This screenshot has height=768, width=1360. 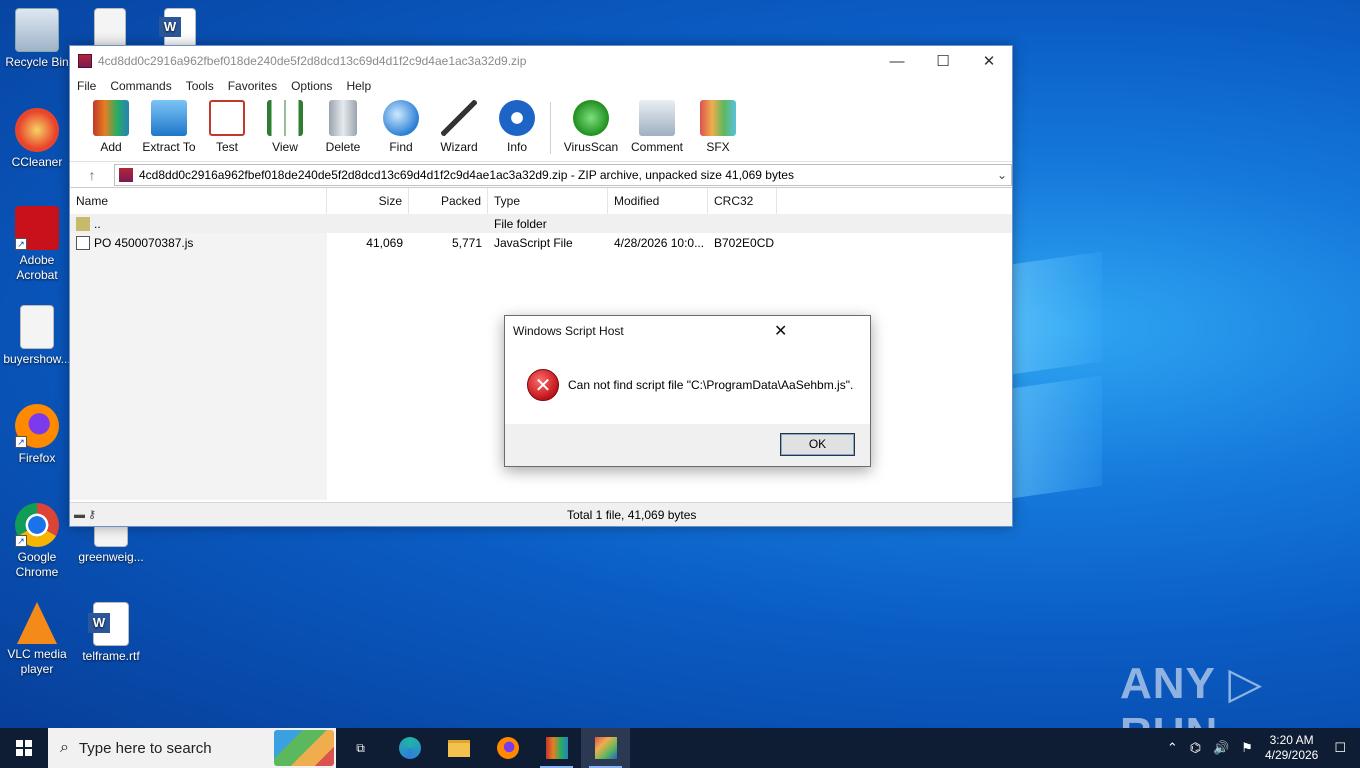 What do you see at coordinates (687, 331) in the screenshot?
I see `dialog-titlebar: Windows Script Host ✕` at bounding box center [687, 331].